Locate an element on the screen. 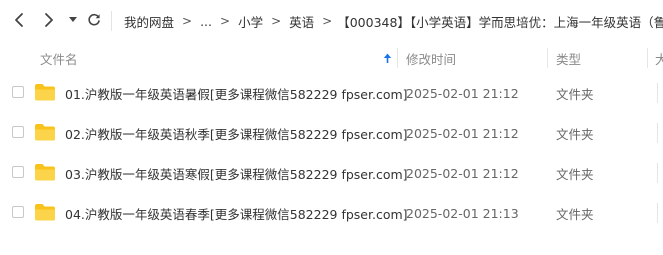 This screenshot has width=663, height=255. file-list-header: 文件名 修改时间 类型 大 is located at coordinates (331, 58).